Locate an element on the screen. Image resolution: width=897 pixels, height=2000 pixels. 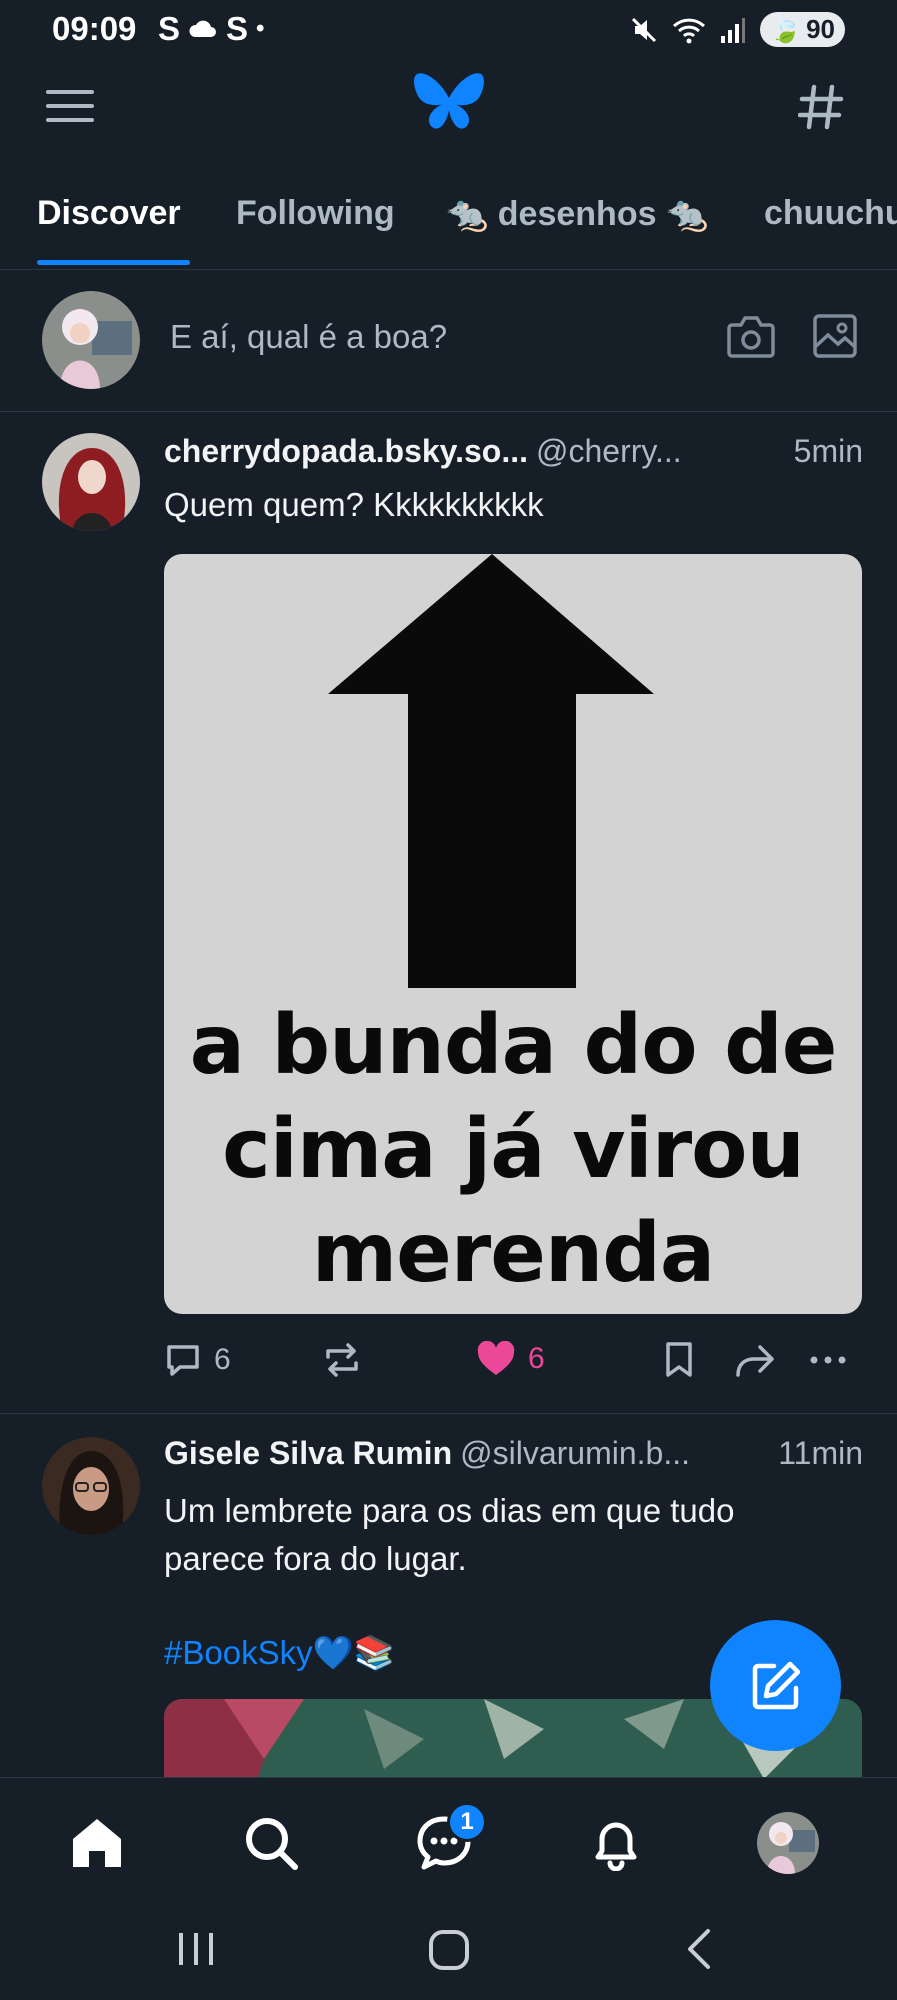
feed-tabs: Discover Following 🐀 desenhos 🐀 chuuchu is located at coordinates (448, 225).